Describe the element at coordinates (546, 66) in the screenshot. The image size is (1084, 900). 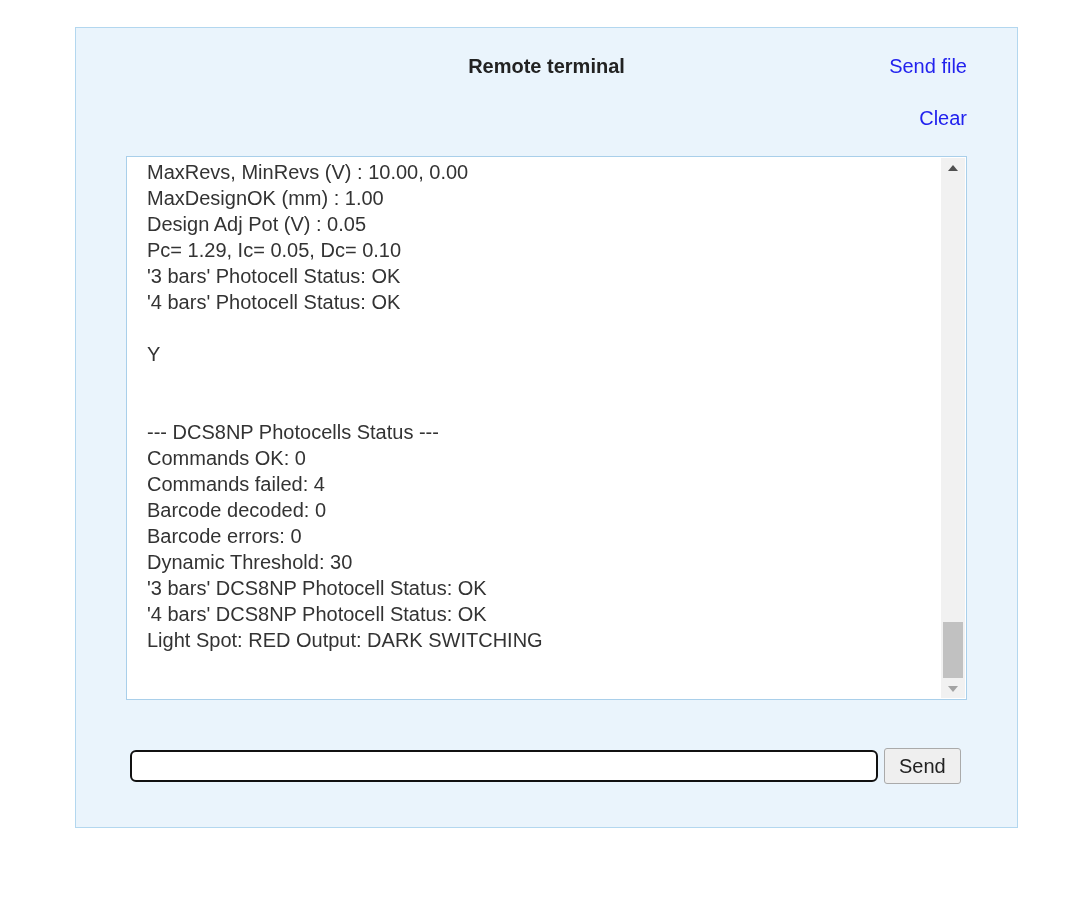
I see `panel-title: Remote terminal` at that location.